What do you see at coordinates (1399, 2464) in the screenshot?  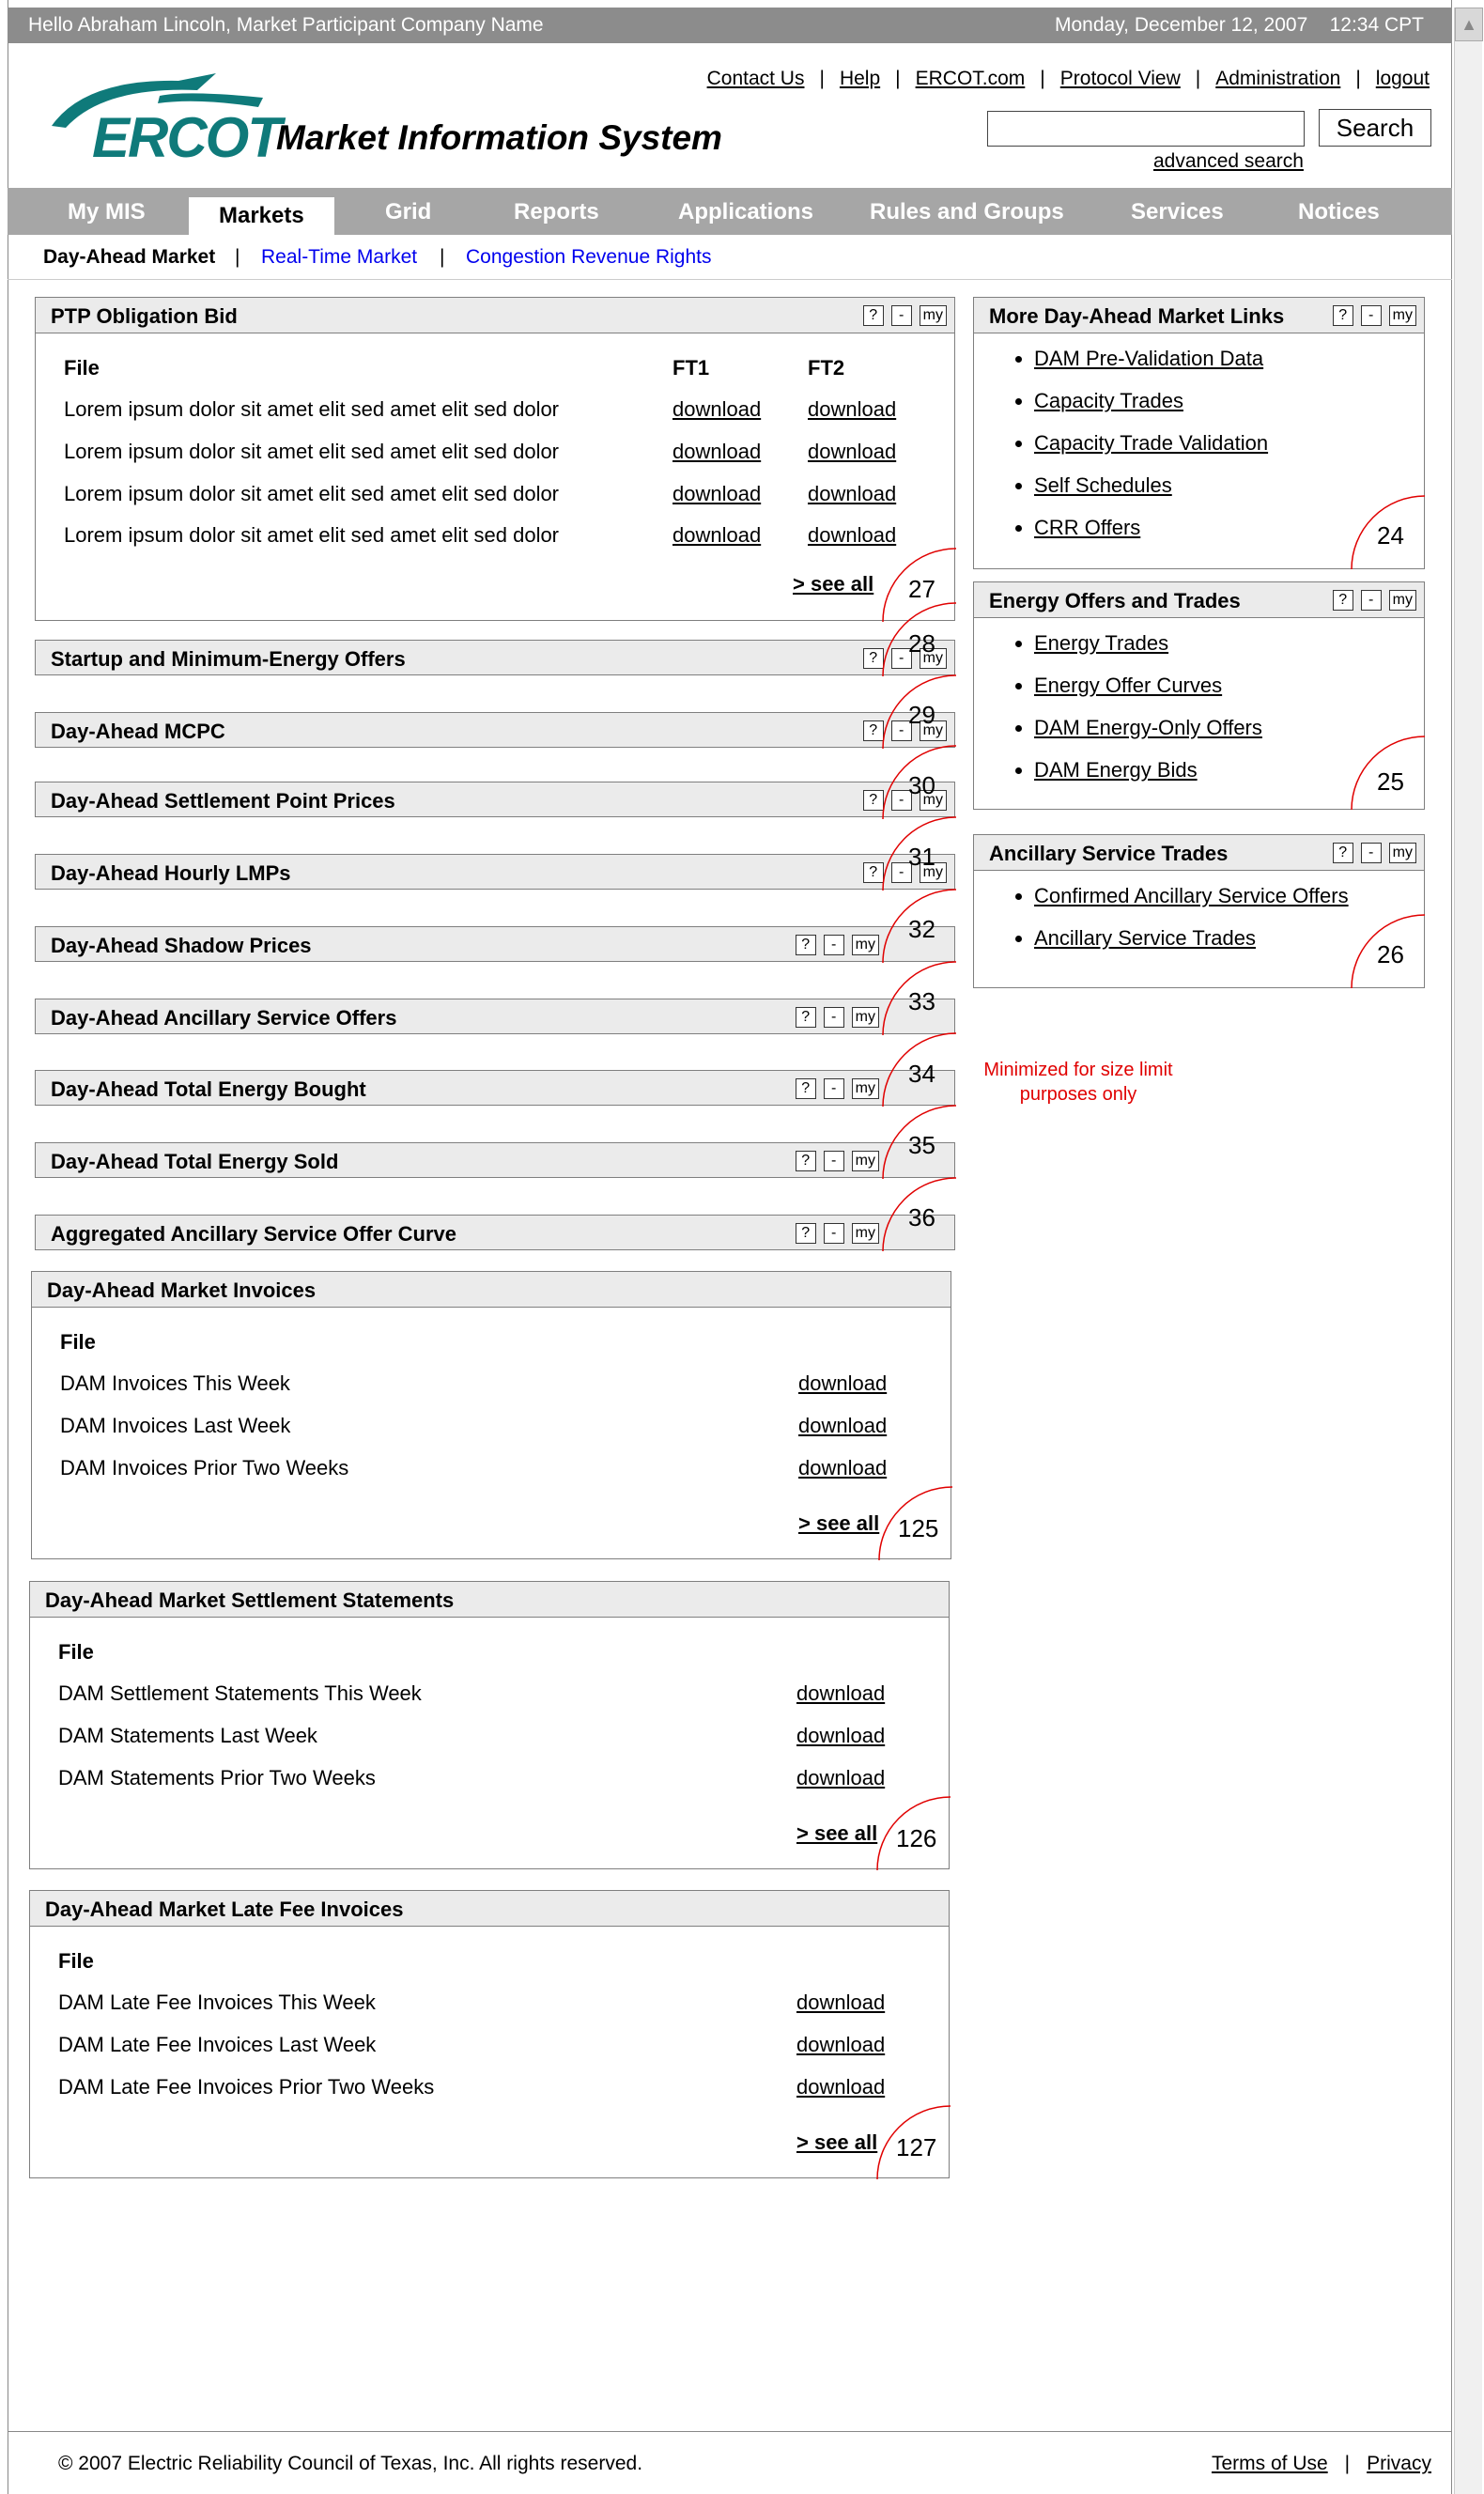 I see `privacy-link: Privacy` at bounding box center [1399, 2464].